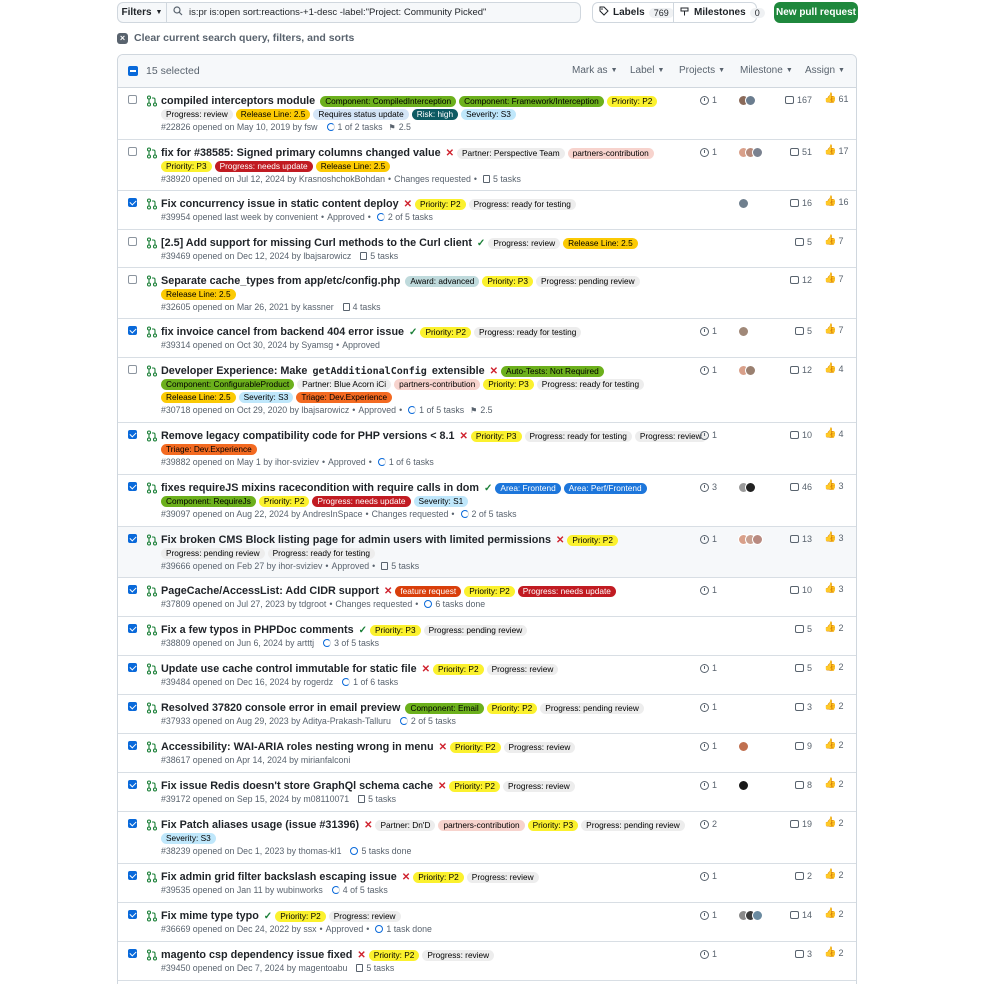 The image size is (999, 984). What do you see at coordinates (795, 280) in the screenshot?
I see `comments-count: 12` at bounding box center [795, 280].